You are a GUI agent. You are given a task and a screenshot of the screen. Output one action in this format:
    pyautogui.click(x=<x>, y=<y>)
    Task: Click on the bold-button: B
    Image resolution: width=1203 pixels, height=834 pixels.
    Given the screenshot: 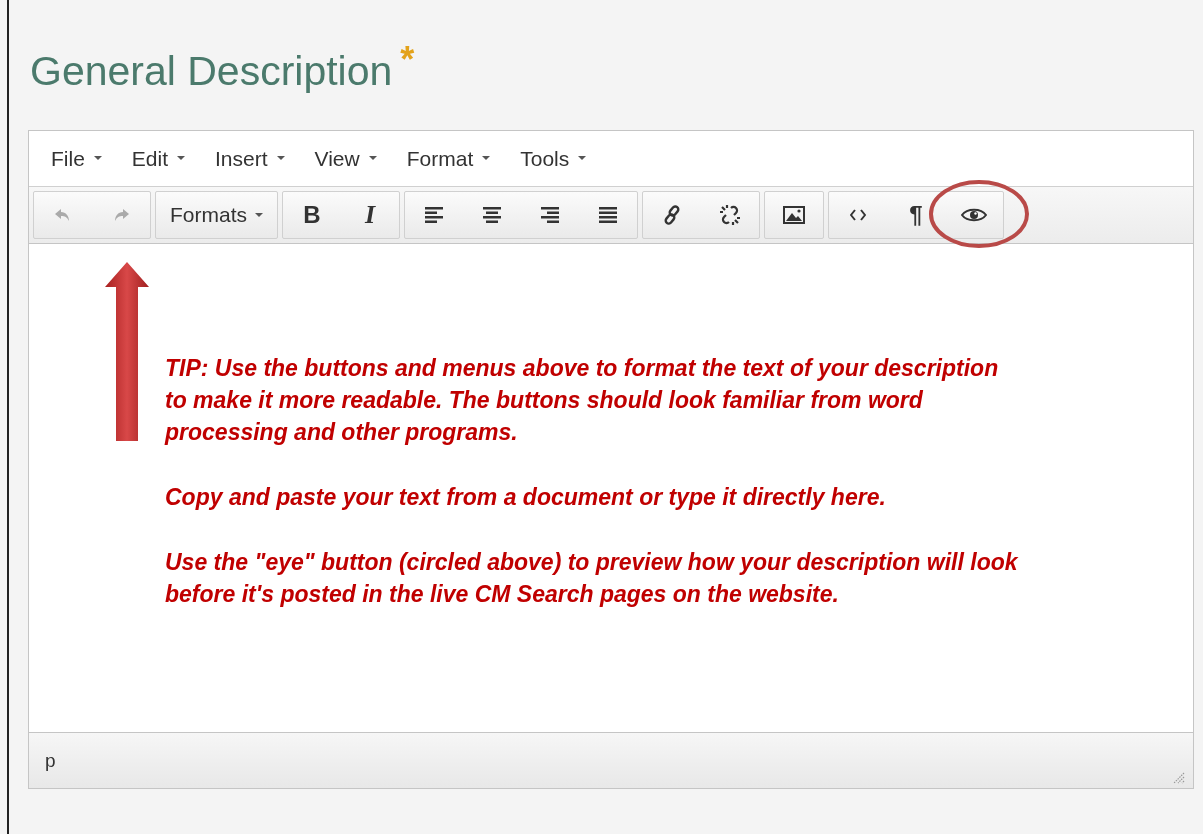 What is the action you would take?
    pyautogui.click(x=312, y=215)
    